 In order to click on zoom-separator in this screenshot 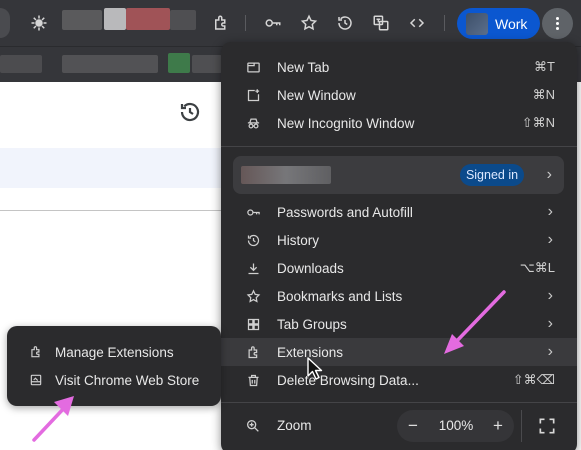, I will do `click(521, 426)`.